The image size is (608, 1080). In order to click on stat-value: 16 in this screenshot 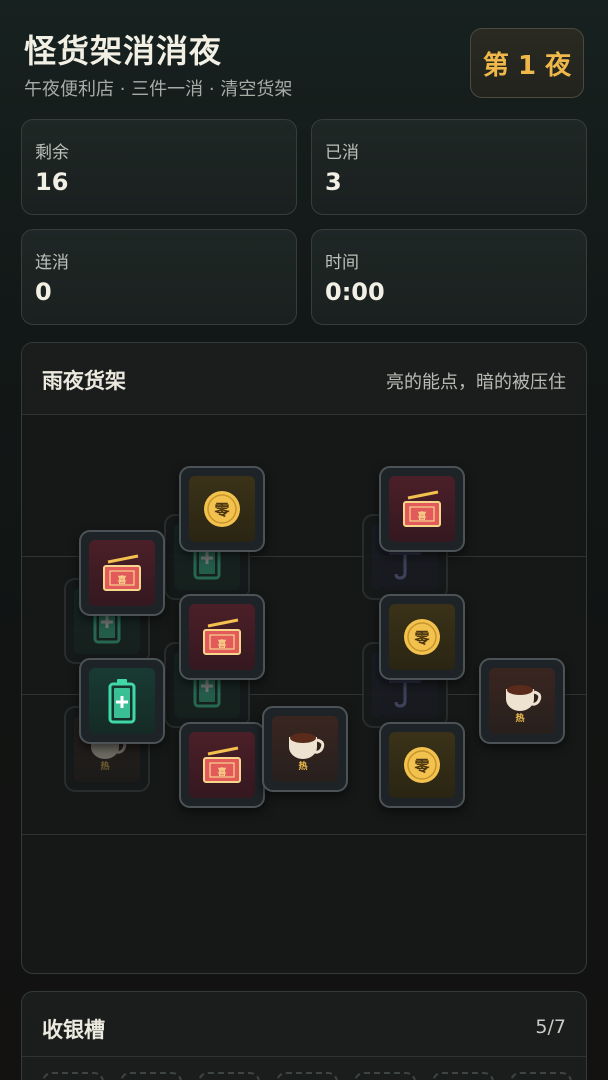, I will do `click(52, 182)`.